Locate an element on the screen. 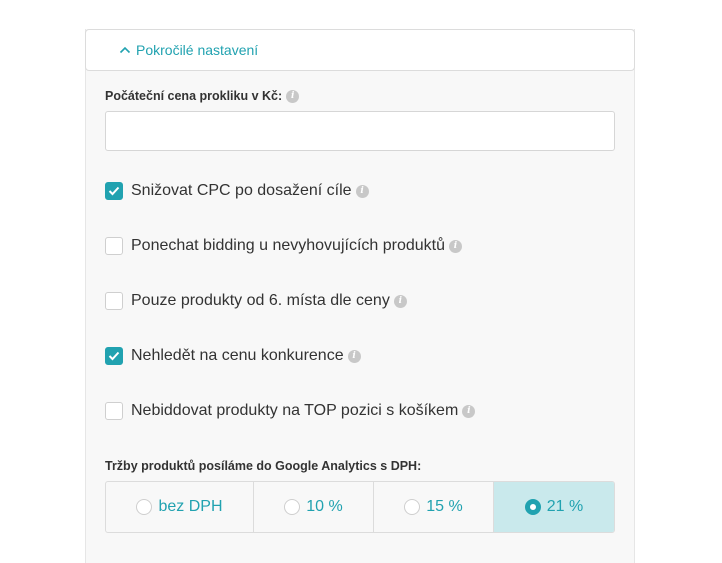 This screenshot has height=563, width=722. option-ignore-competitor-price: Nehledět na cenu konkurence i is located at coordinates (233, 356).